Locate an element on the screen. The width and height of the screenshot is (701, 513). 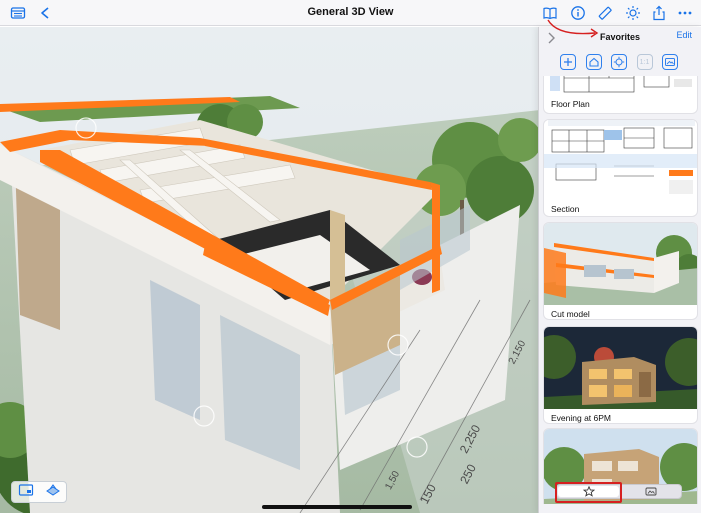
more-icon is located at coordinates (685, 13).